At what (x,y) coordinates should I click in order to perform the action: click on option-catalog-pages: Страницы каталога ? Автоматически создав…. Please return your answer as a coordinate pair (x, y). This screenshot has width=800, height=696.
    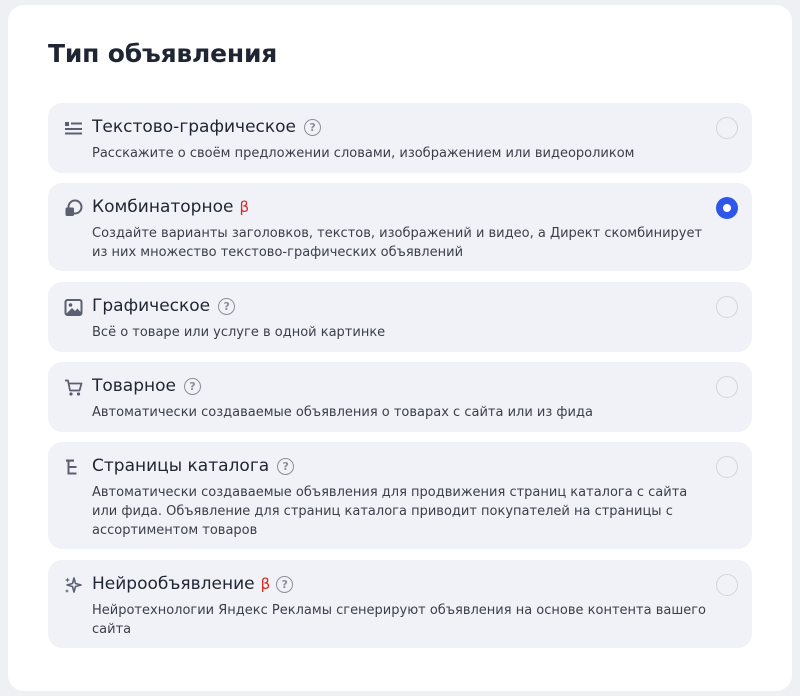
    Looking at the image, I should click on (400, 495).